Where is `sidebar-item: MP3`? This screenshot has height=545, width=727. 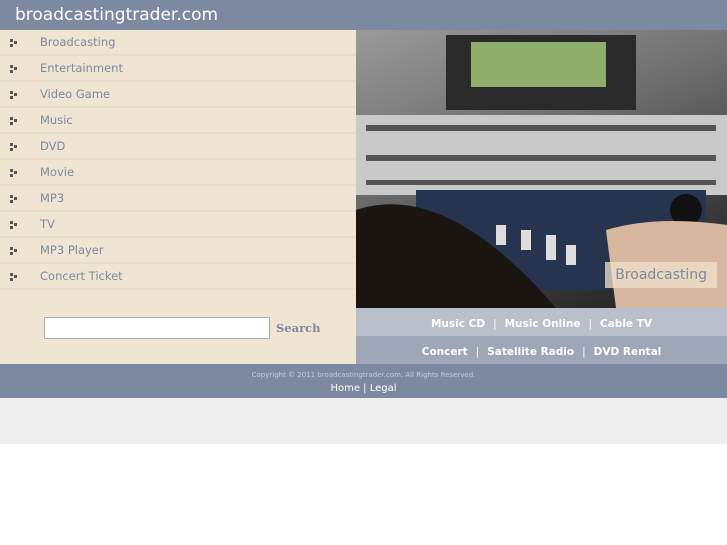 sidebar-item: MP3 is located at coordinates (178, 199).